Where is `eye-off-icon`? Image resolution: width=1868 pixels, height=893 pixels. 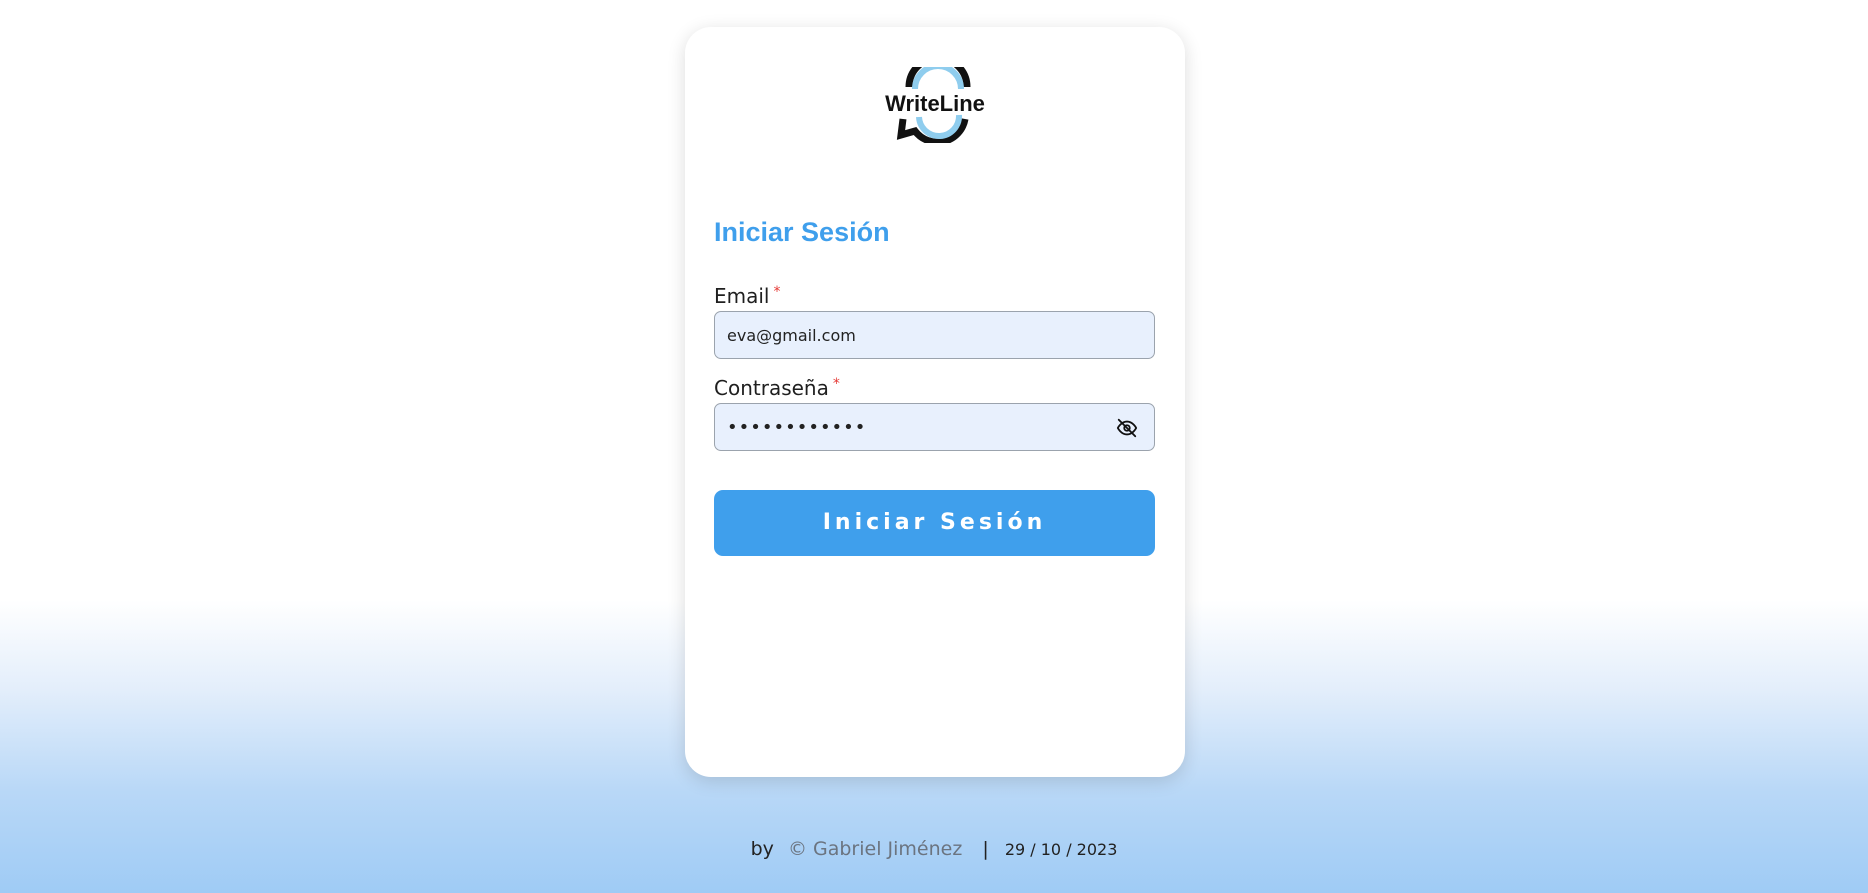 eye-off-icon is located at coordinates (1127, 428).